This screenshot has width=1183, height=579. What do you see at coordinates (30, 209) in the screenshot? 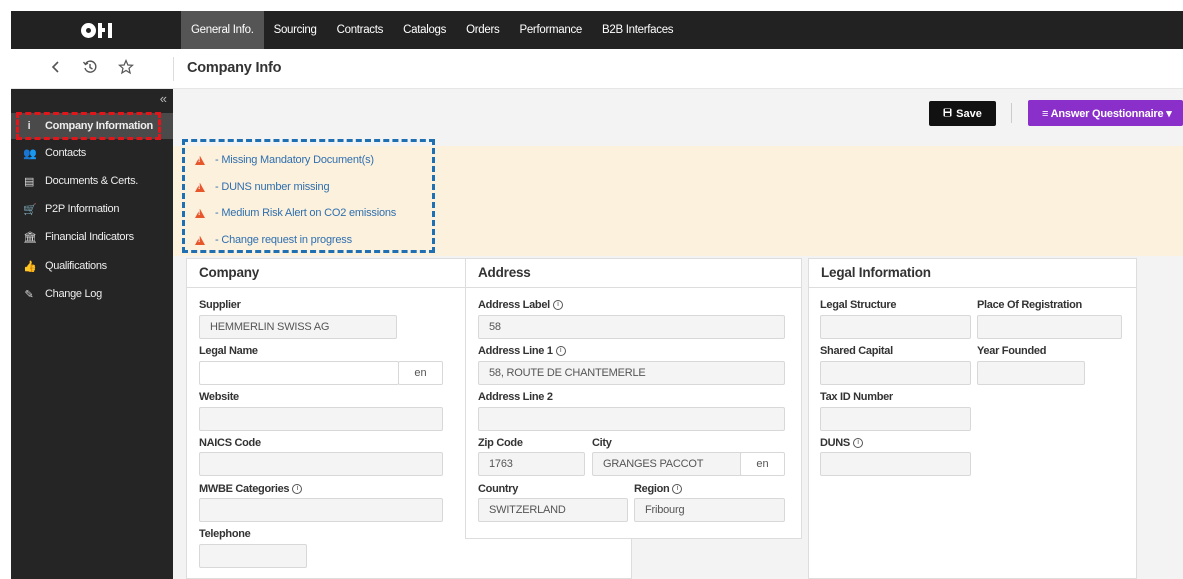
I see `cart-icon: 🛒` at bounding box center [30, 209].